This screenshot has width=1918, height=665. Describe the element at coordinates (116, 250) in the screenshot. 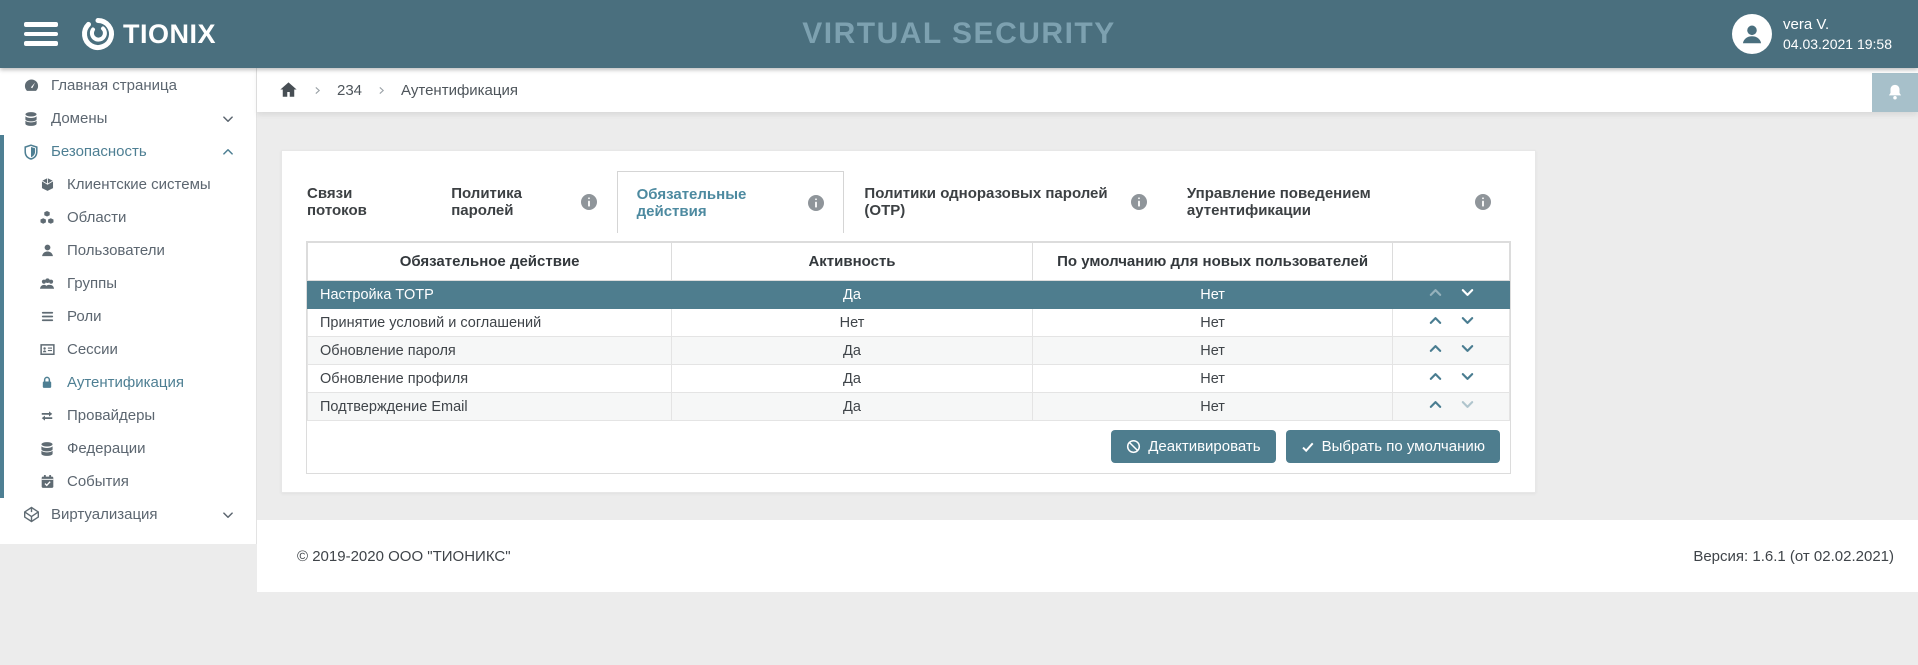

I see `sidebar-item-label: Пользователи` at that location.